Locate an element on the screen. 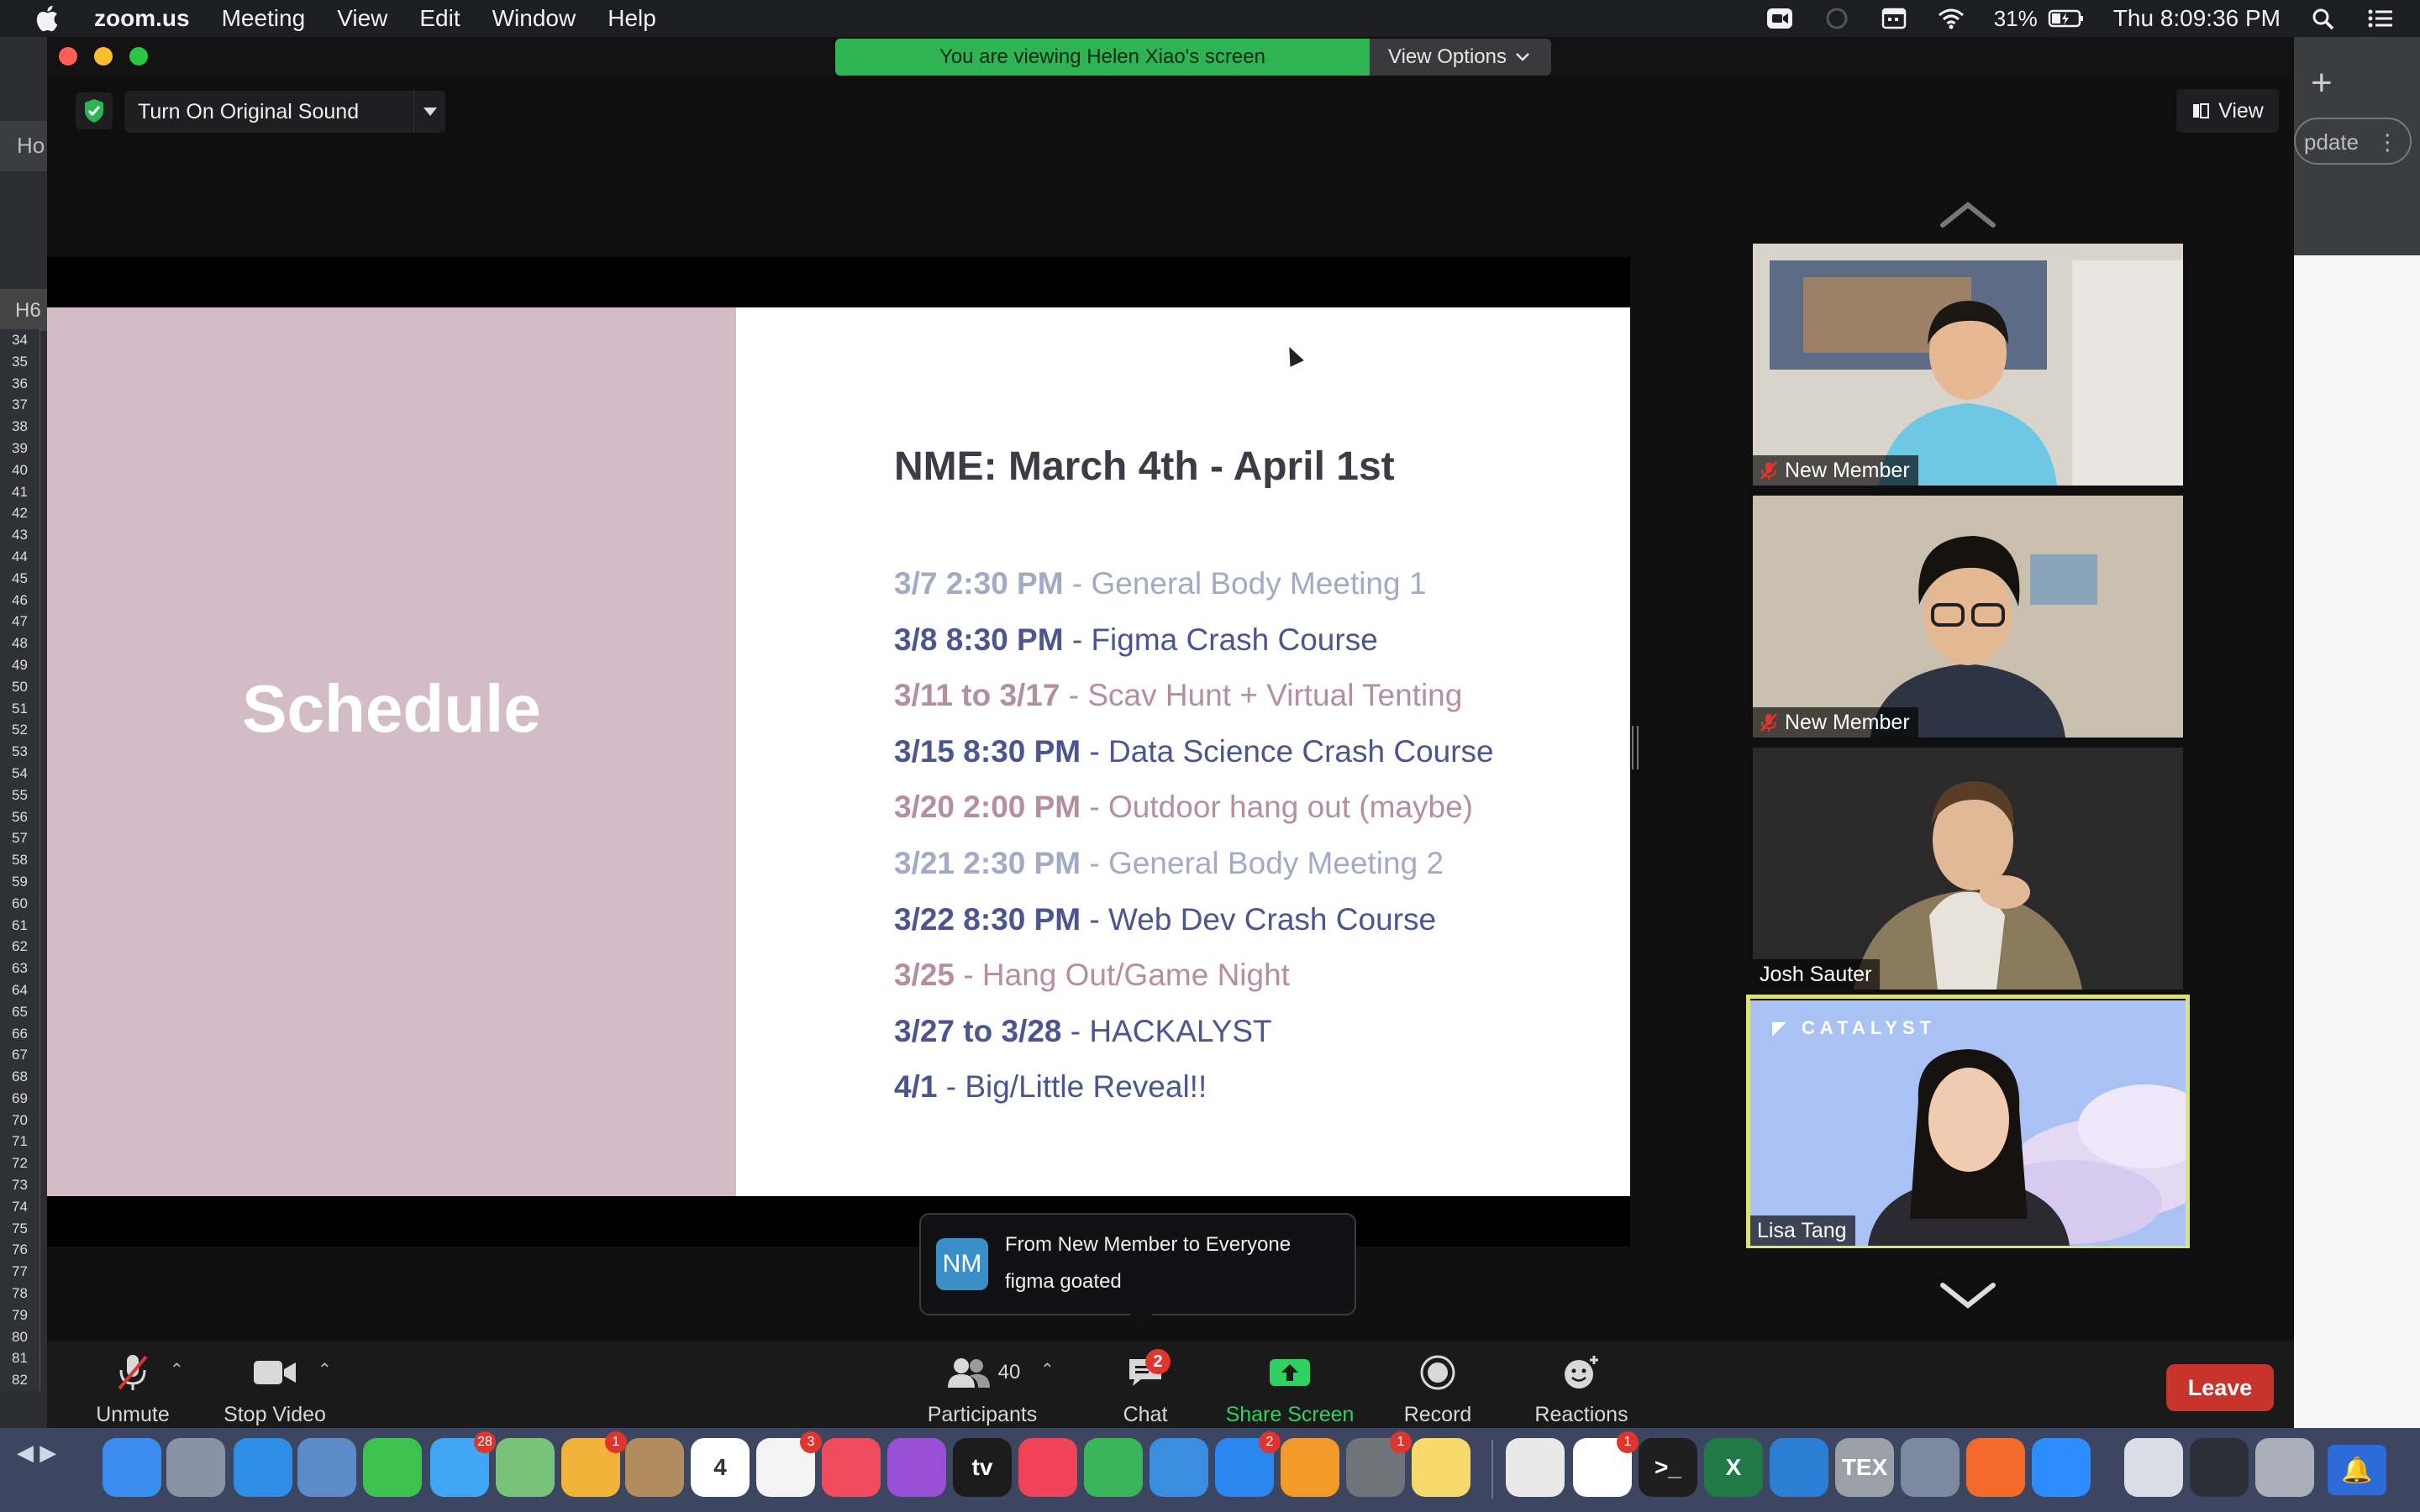 The height and width of the screenshot is (1512, 2420). row-number: 76 is located at coordinates (19, 1250).